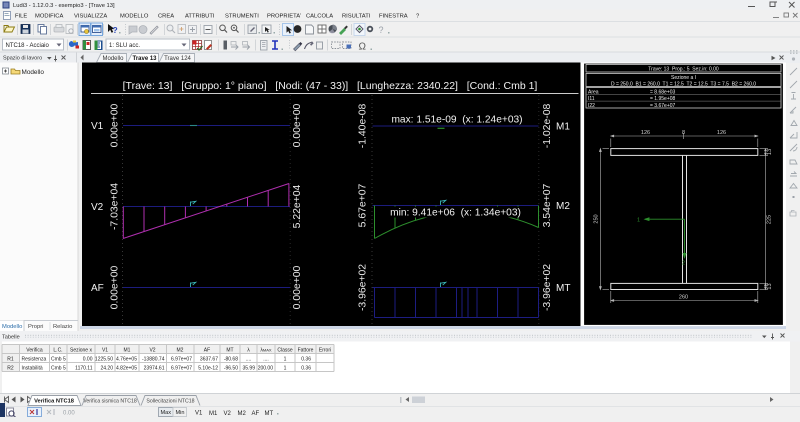 This screenshot has width=800, height=422. What do you see at coordinates (28, 46) in the screenshot?
I see `svg-text: NTC18 - Acciaio` at bounding box center [28, 46].